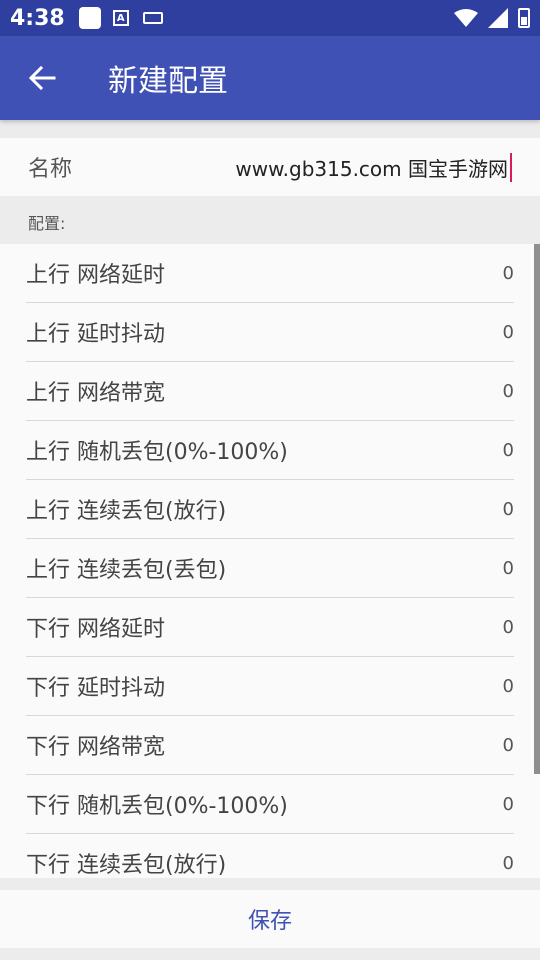 Image resolution: width=540 pixels, height=960 pixels. I want to click on list-item: 下行 随机丢包(0%-100%) 0, so click(270, 804).